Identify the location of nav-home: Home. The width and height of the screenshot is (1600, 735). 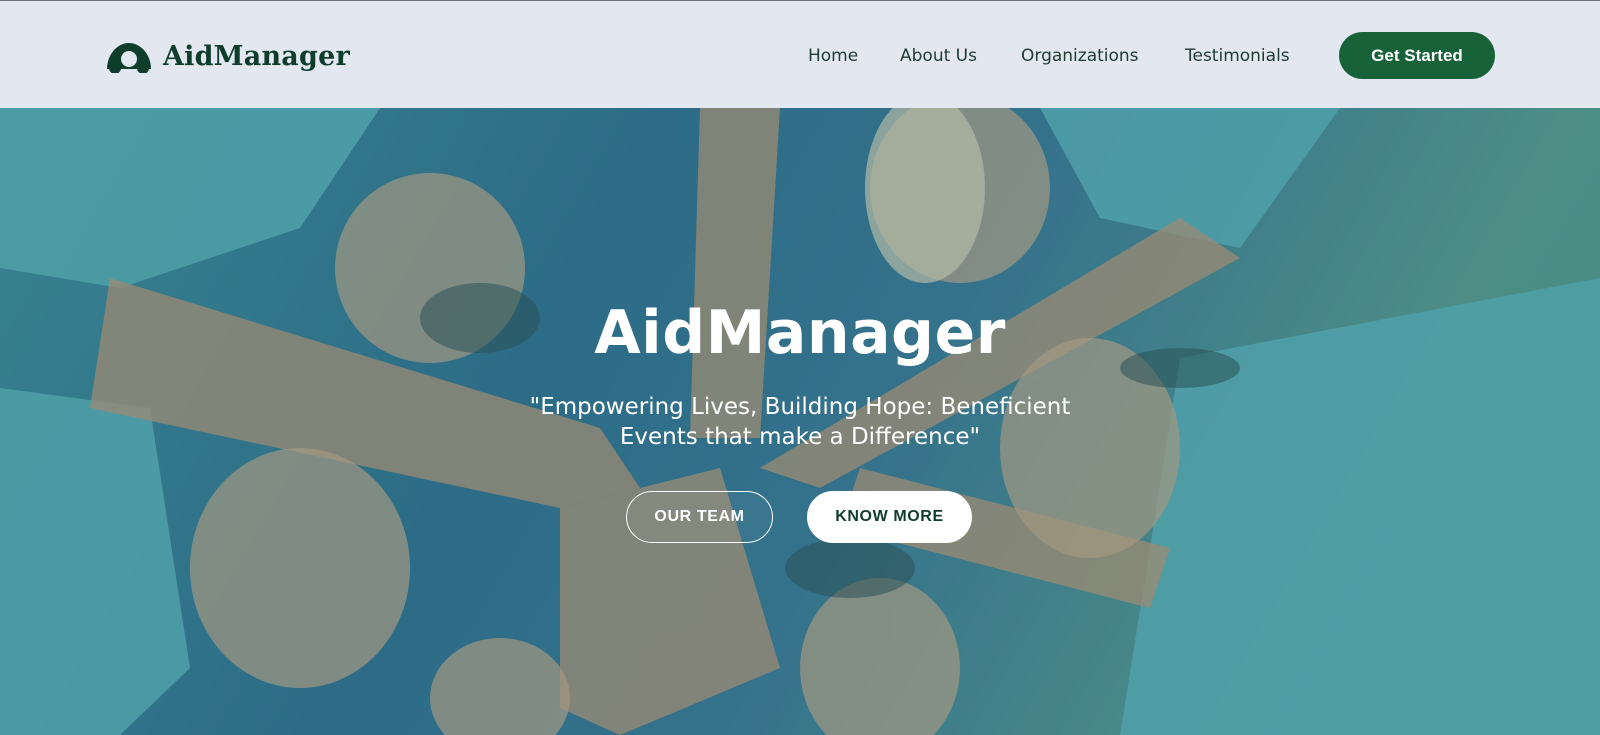
(833, 56).